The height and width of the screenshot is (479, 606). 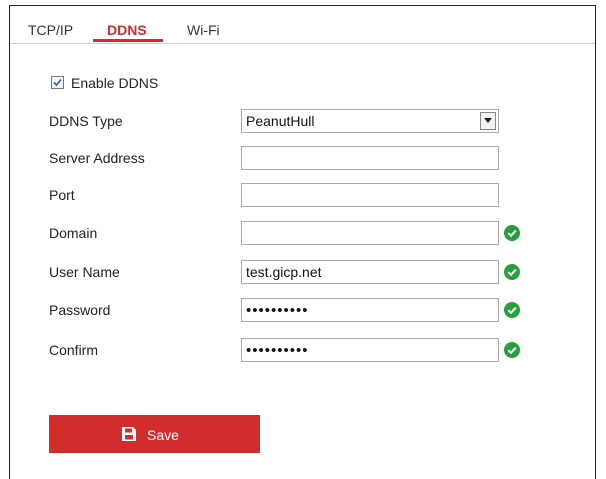 I want to click on port-row: Port, so click(x=302, y=195).